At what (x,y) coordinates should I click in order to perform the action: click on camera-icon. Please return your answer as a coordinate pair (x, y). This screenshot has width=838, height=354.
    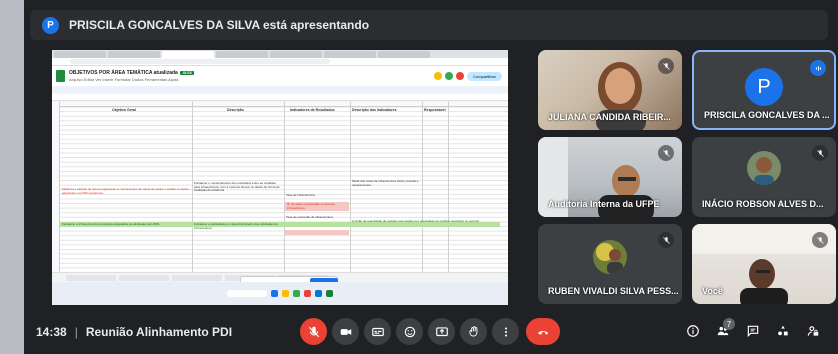
    Looking at the image, I should click on (345, 331).